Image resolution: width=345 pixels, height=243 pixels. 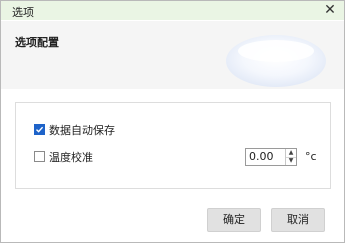 I want to click on auto-save-checkbox, so click(x=39, y=129).